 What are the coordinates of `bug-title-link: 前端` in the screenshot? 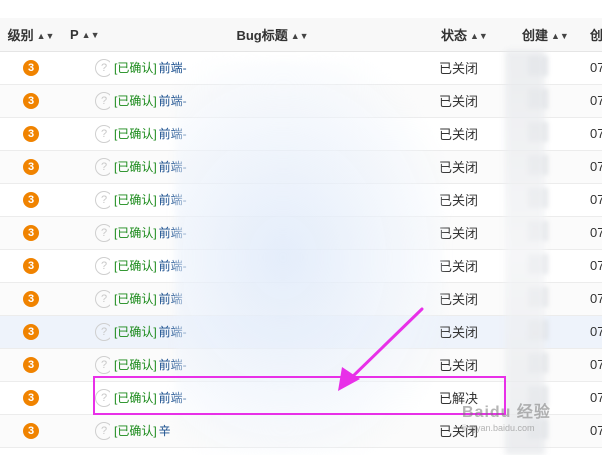 It's located at (171, 299).